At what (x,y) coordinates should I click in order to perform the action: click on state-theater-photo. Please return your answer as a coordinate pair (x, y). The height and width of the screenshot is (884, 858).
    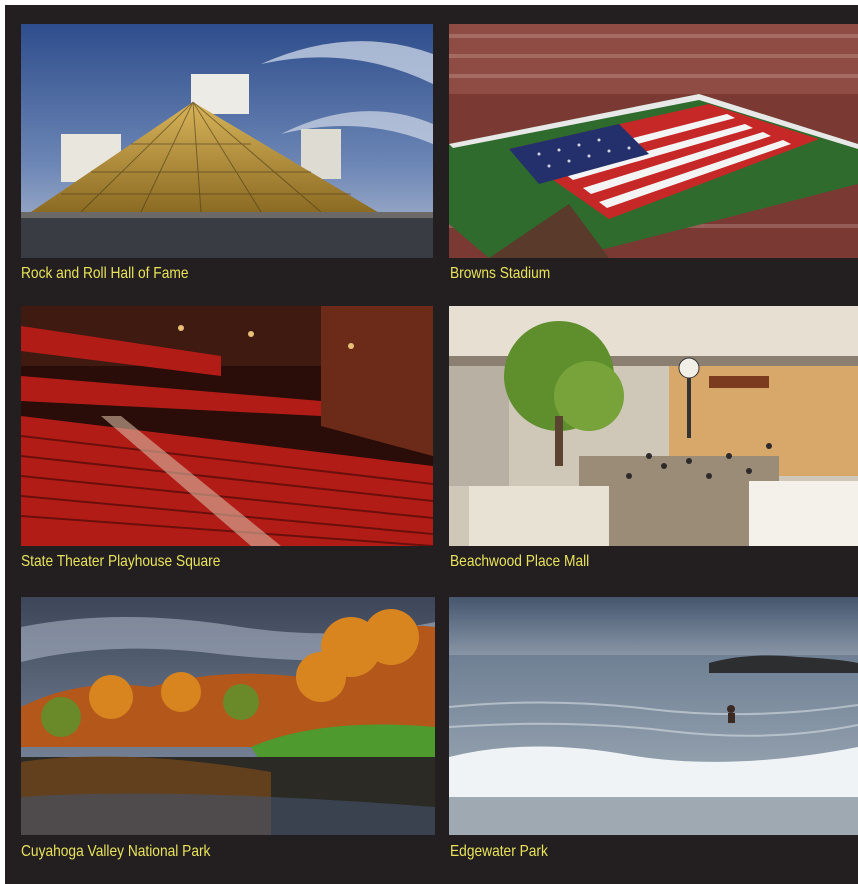
    Looking at the image, I should click on (227, 426).